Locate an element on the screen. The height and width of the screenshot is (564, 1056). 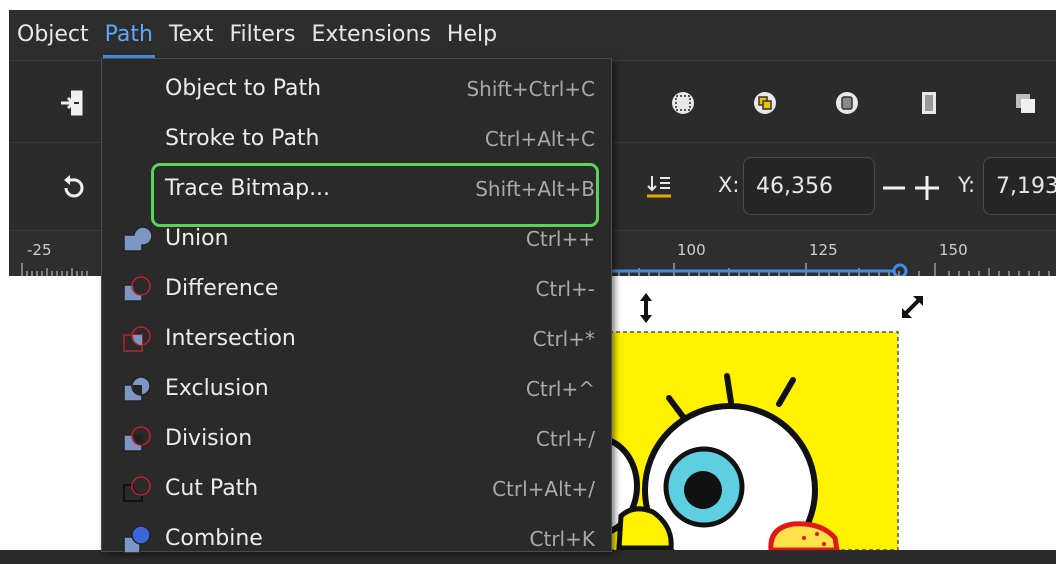
menu-extensions: Extensions is located at coordinates (370, 35).